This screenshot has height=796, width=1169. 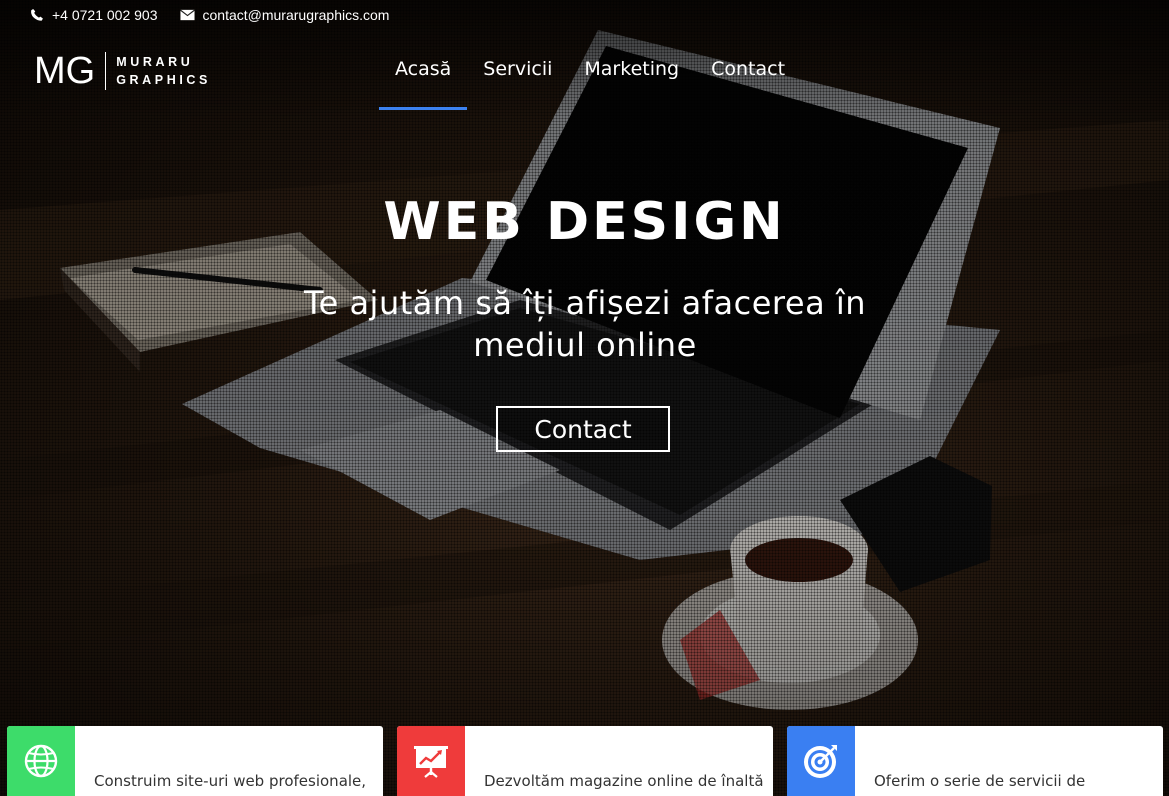 I want to click on nav-item-label: Servicii, so click(x=518, y=69).